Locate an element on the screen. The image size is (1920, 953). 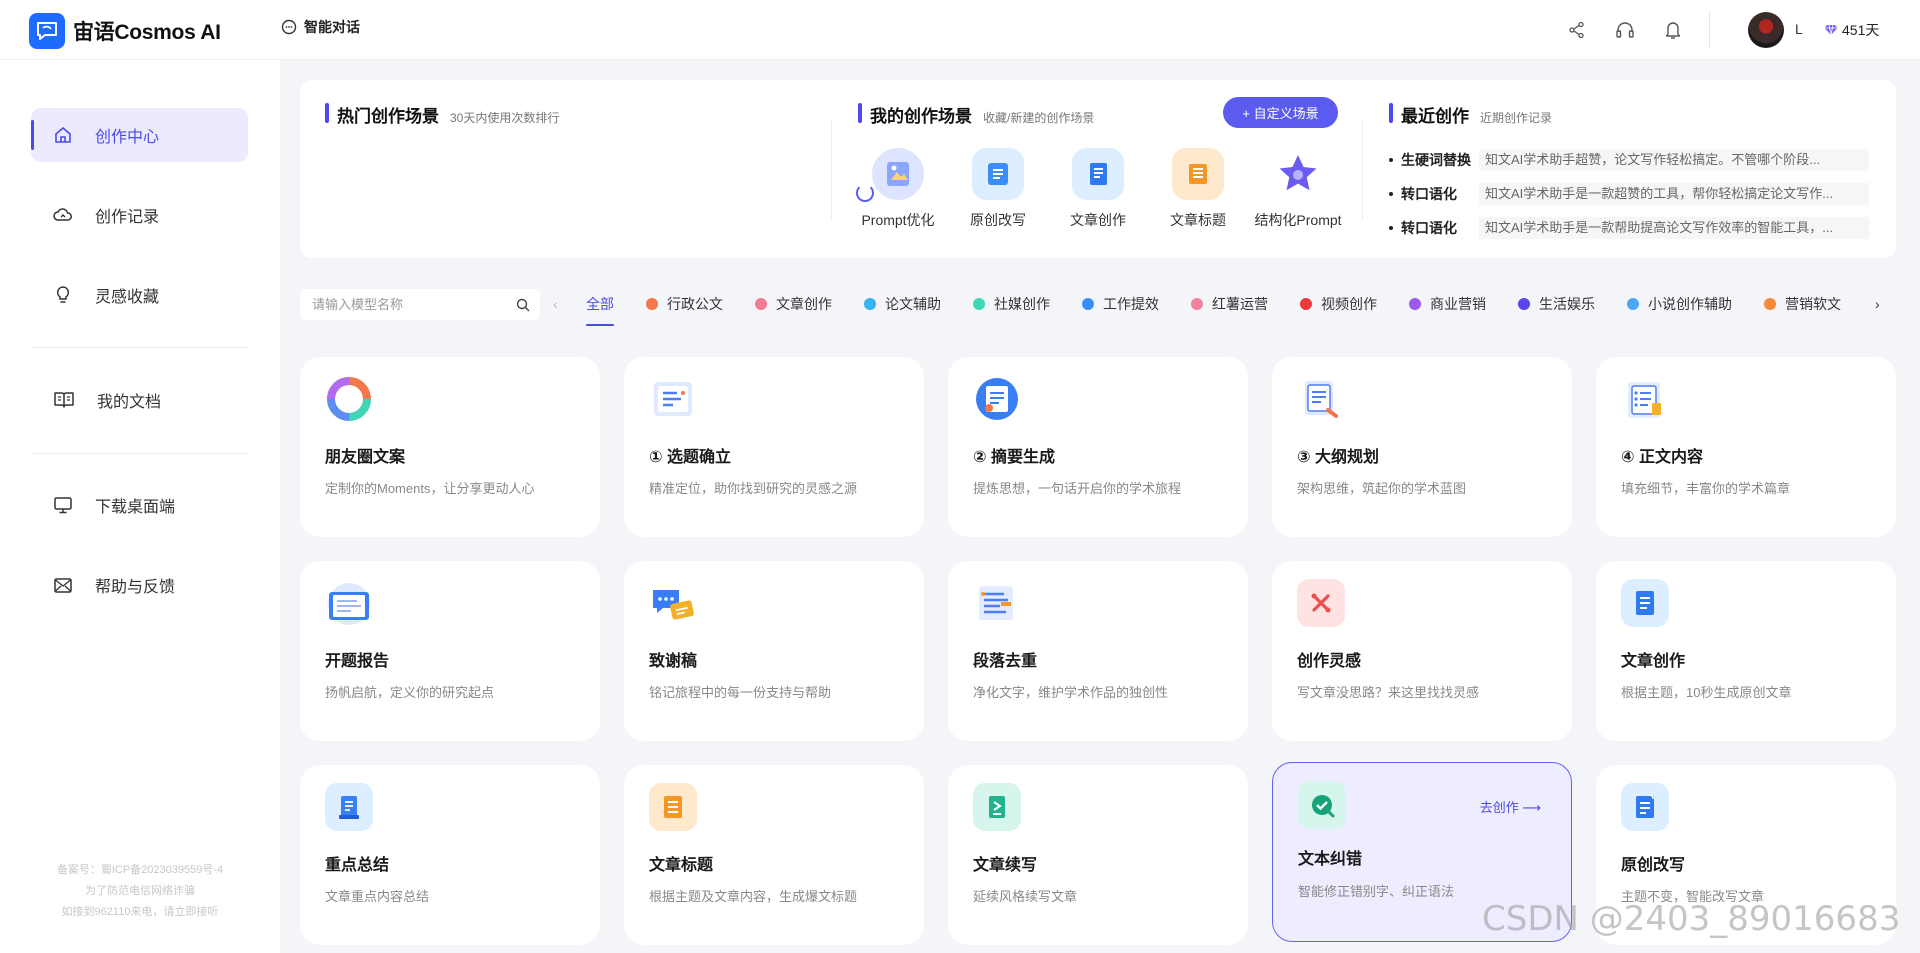
sidebar-item-label: 创作中心 is located at coordinates (127, 137).